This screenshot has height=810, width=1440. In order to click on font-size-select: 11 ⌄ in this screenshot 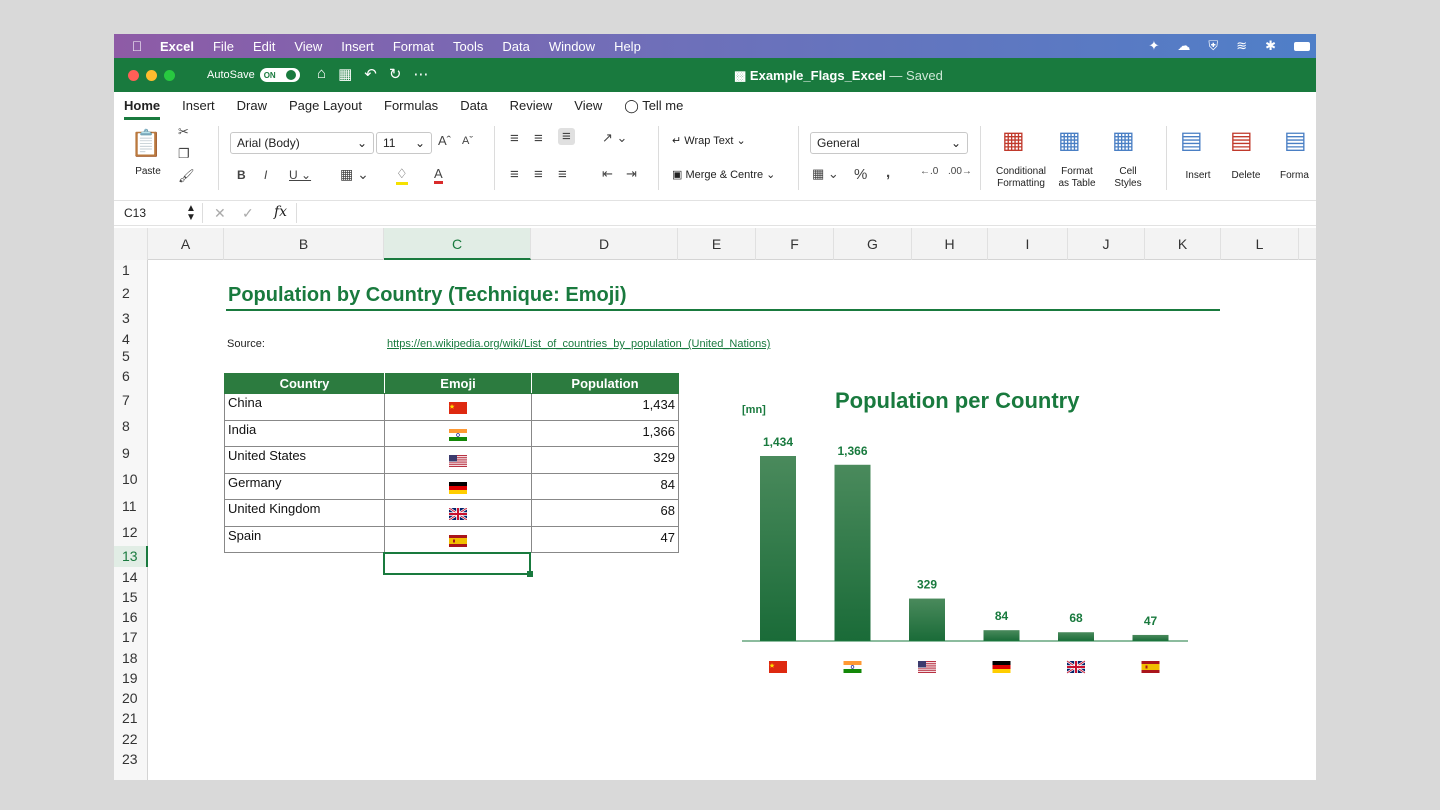, I will do `click(404, 143)`.